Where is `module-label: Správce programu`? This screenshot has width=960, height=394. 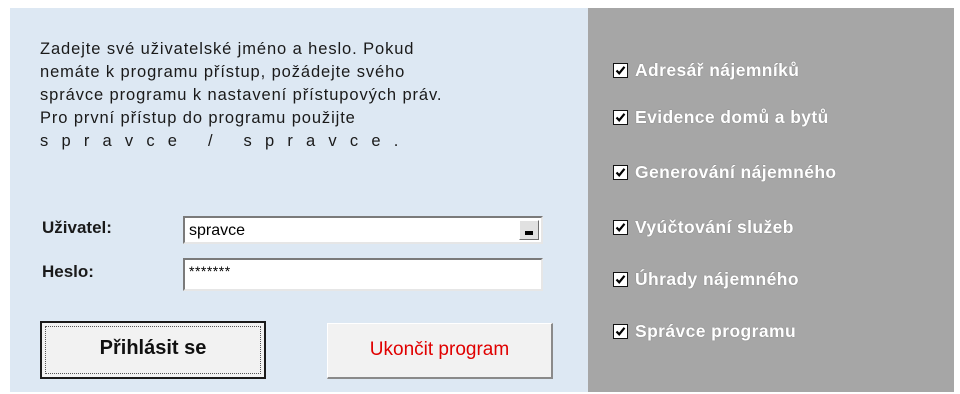 module-label: Správce programu is located at coordinates (716, 331).